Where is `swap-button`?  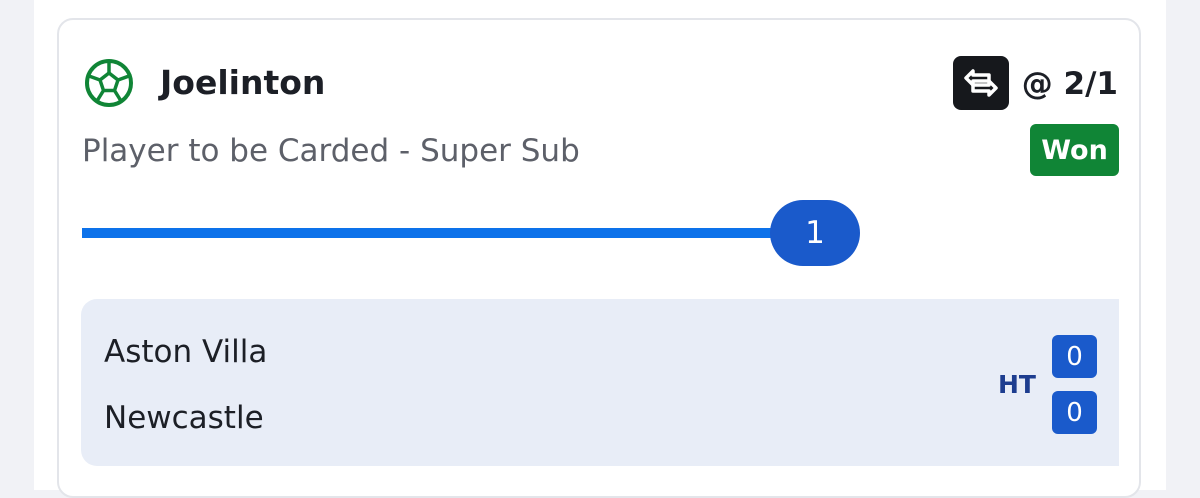 swap-button is located at coordinates (981, 83).